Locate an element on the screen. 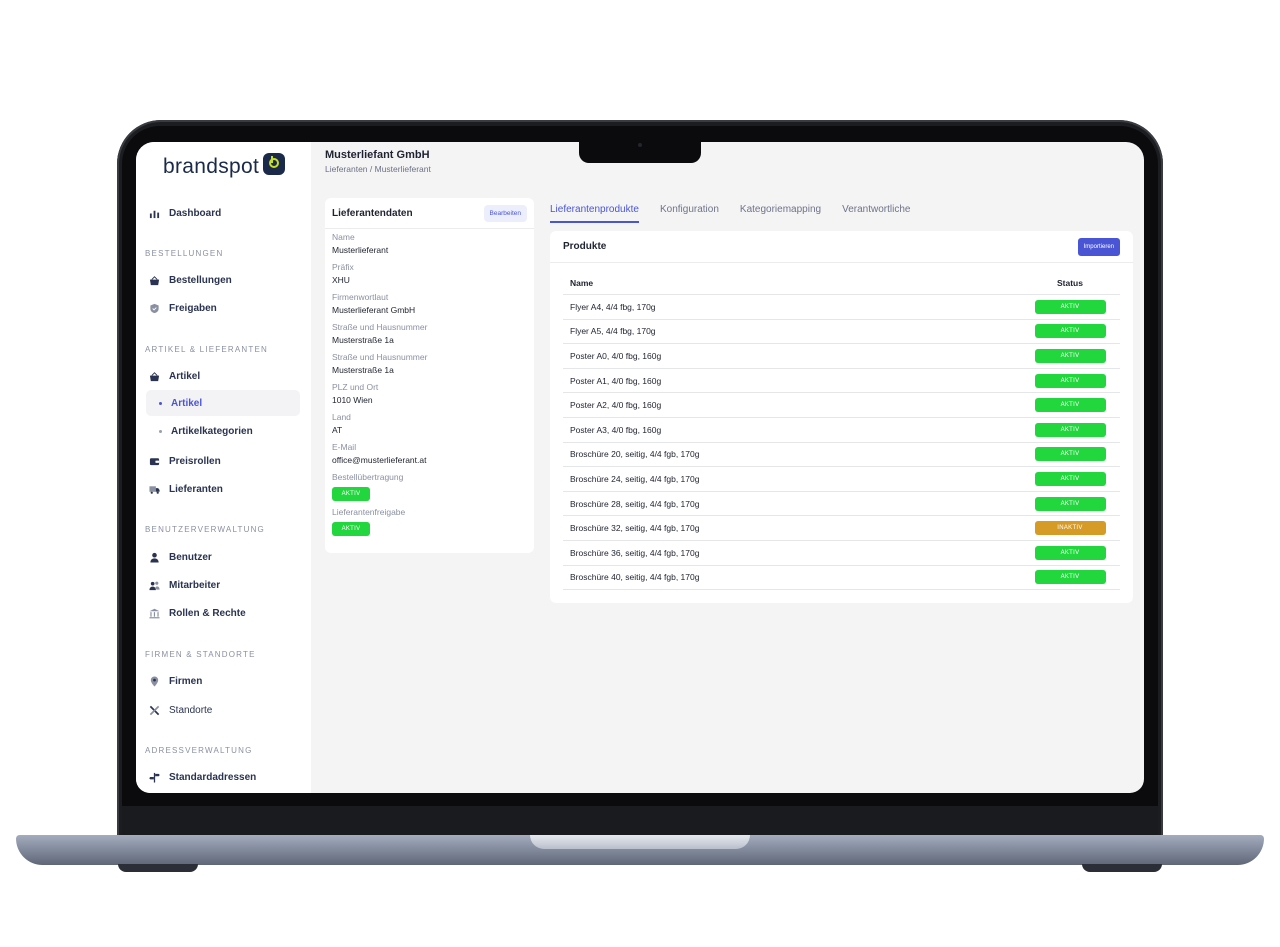 Image resolution: width=1280 pixels, height=947 pixels. sidebar-item-standorte: Standorte is located at coordinates (223, 710).